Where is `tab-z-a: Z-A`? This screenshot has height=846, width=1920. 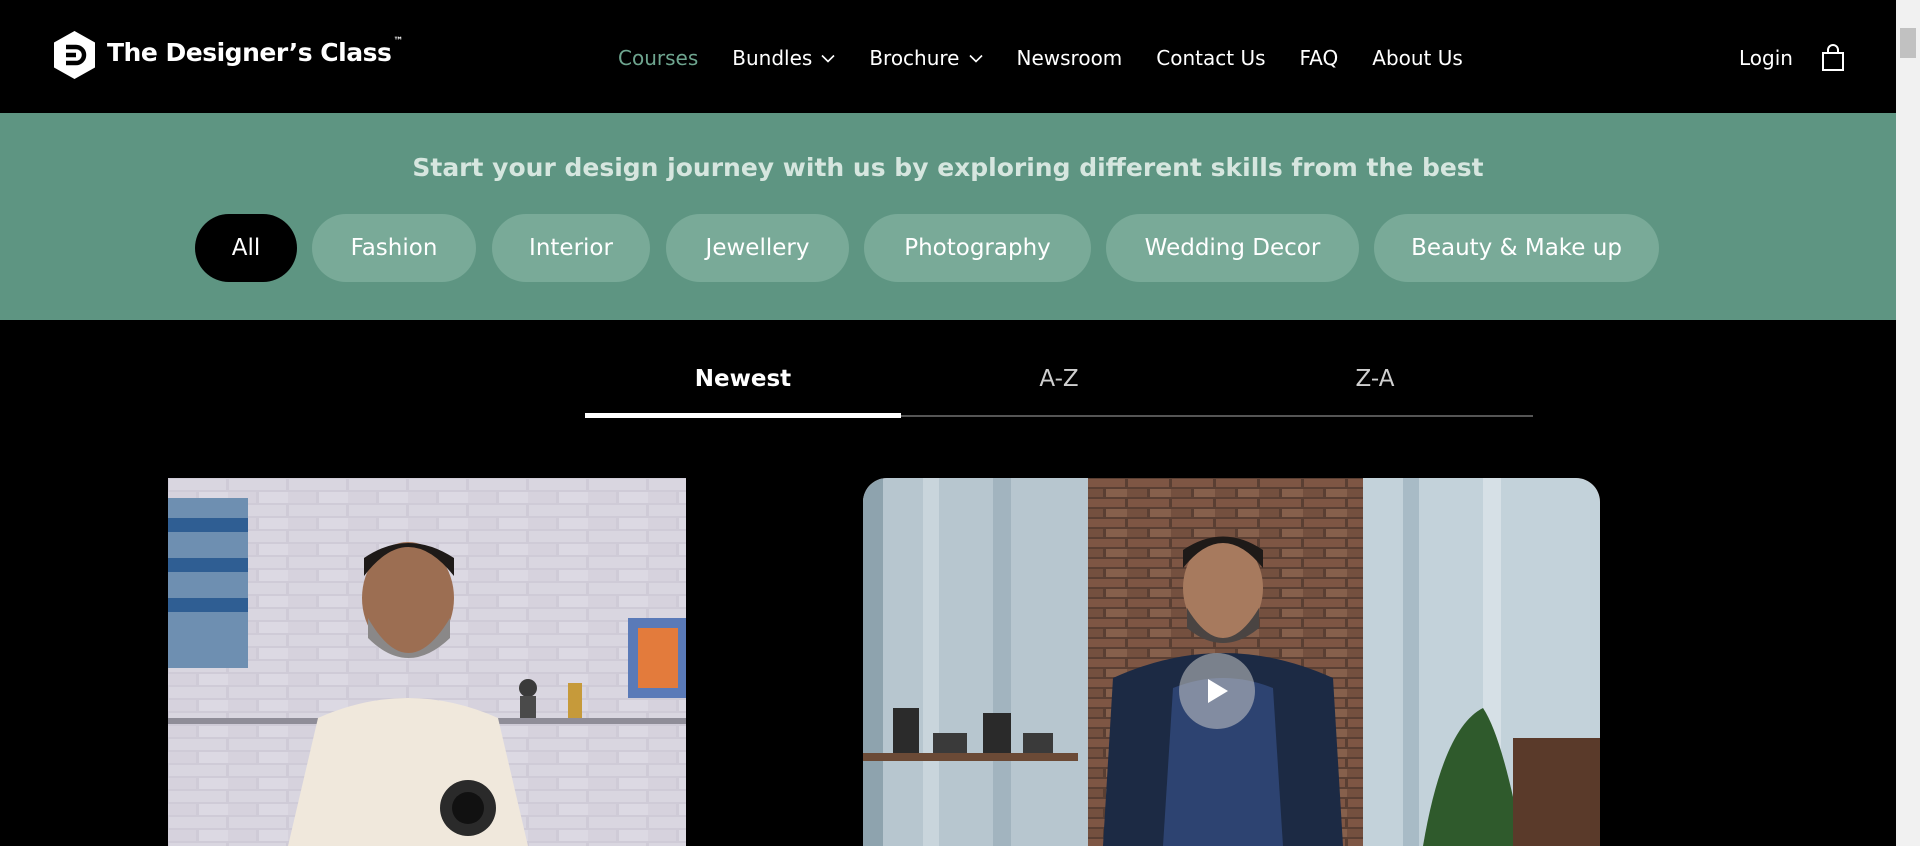 tab-z-a: Z-A is located at coordinates (1375, 379).